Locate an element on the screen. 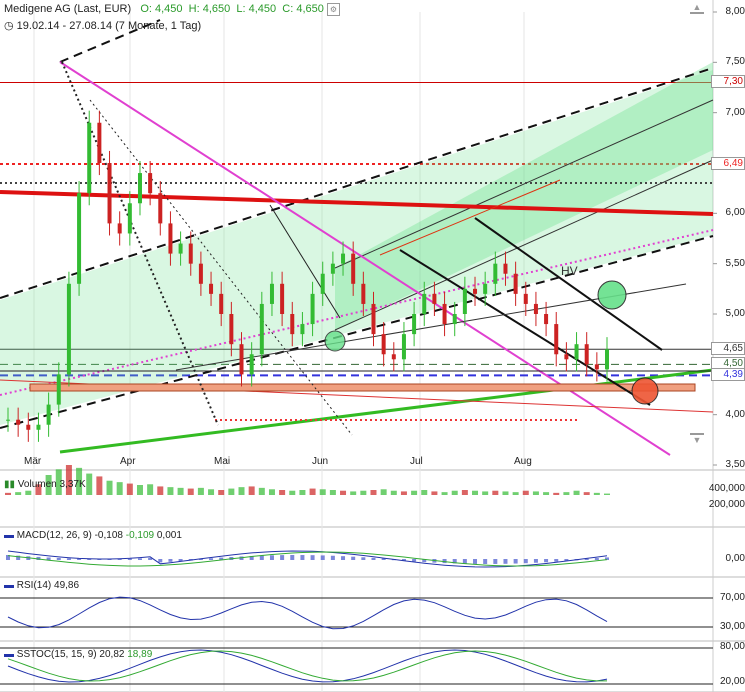 The width and height of the screenshot is (745, 692). x-tick-label: Mär is located at coordinates (33, 461).